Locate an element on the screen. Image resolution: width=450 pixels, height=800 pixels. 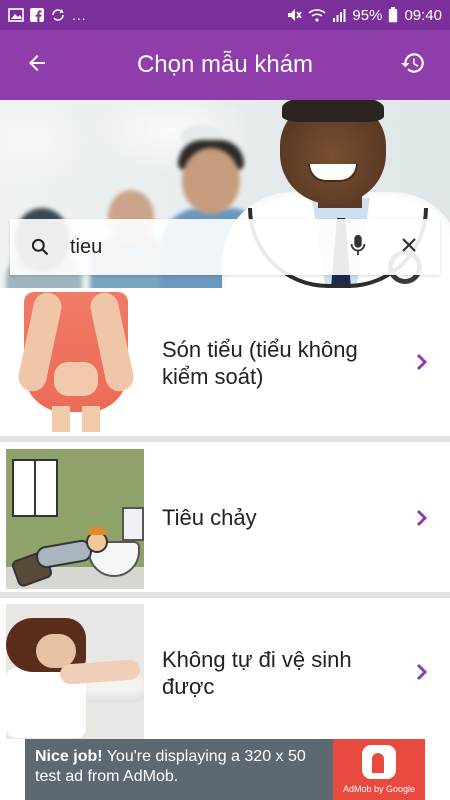
microphone-icon is located at coordinates (358, 247).